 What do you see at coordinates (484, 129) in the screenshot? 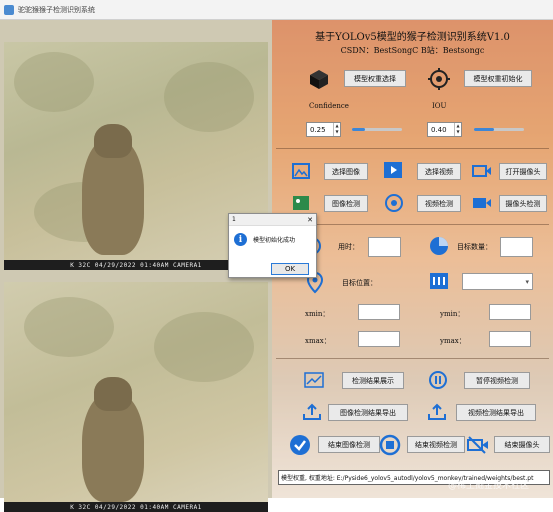
I see `iou-slider-fill` at bounding box center [484, 129].